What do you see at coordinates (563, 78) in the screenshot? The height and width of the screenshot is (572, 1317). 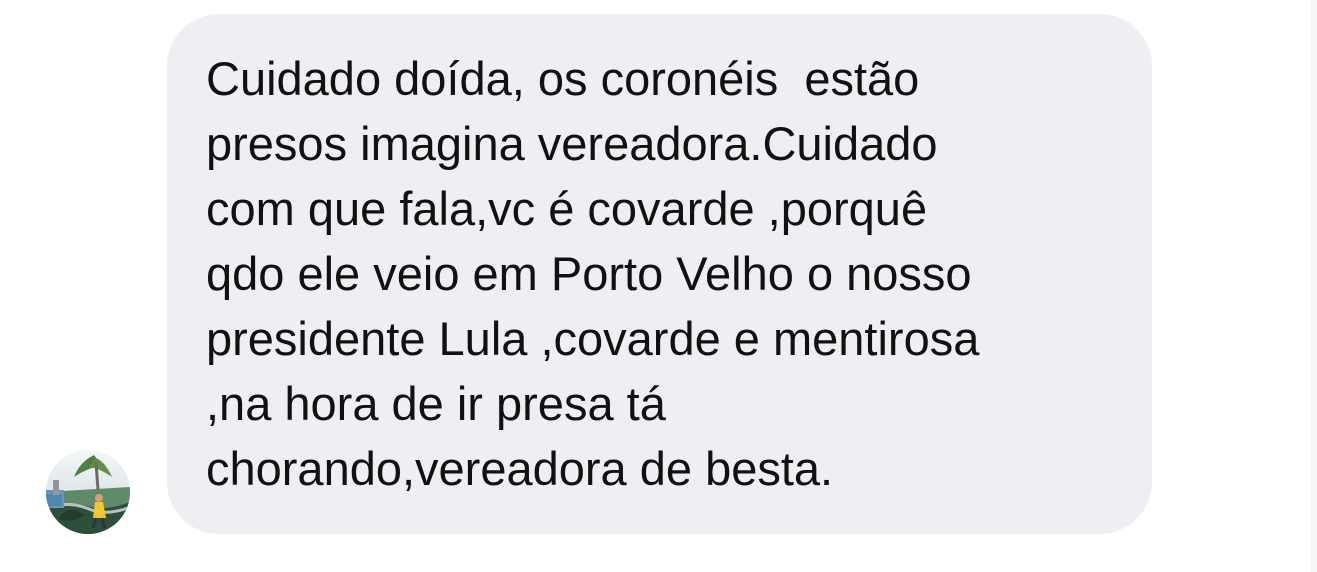 I see `message-line: Cuidado doída, os coronéis estão` at bounding box center [563, 78].